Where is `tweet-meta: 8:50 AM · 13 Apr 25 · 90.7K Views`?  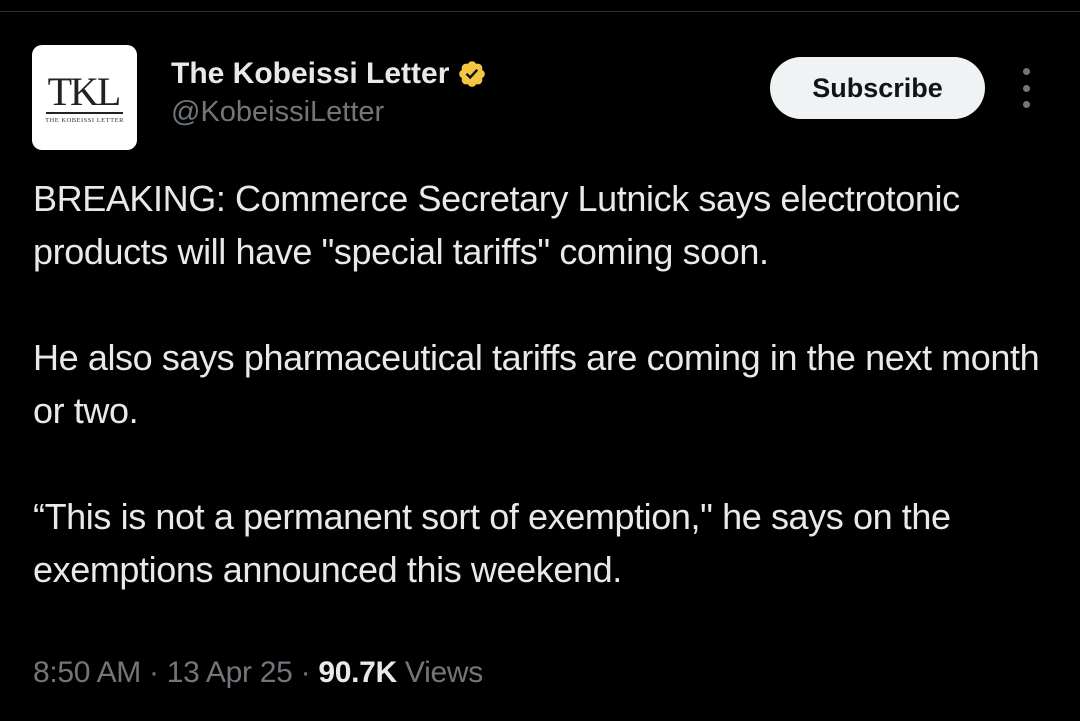 tweet-meta: 8:50 AM · 13 Apr 25 · 90.7K Views is located at coordinates (258, 673).